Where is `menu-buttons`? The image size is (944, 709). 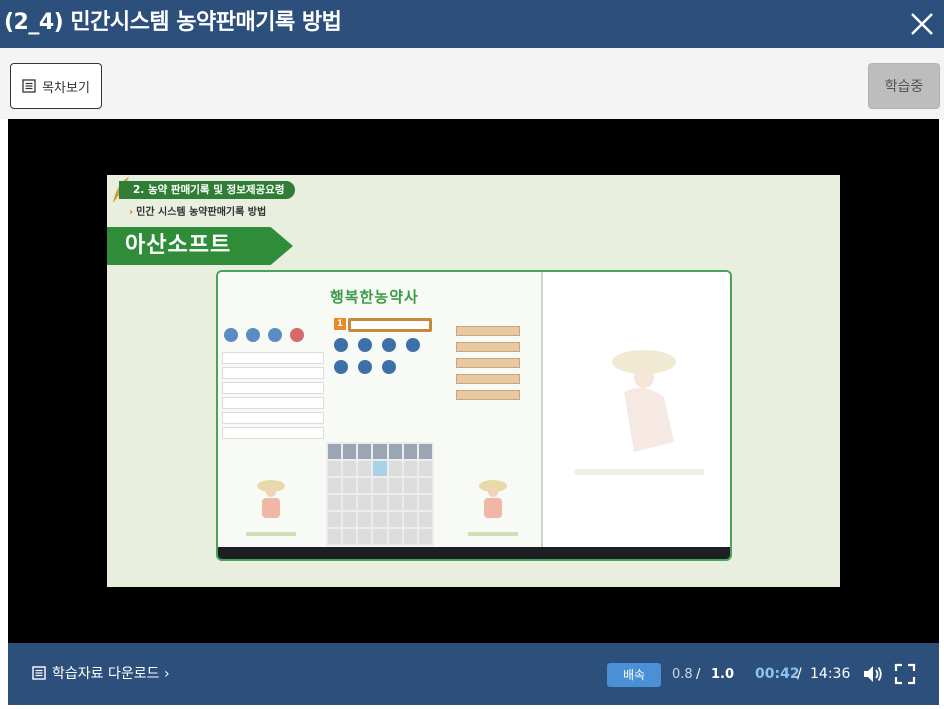 menu-buttons is located at coordinates (488, 366).